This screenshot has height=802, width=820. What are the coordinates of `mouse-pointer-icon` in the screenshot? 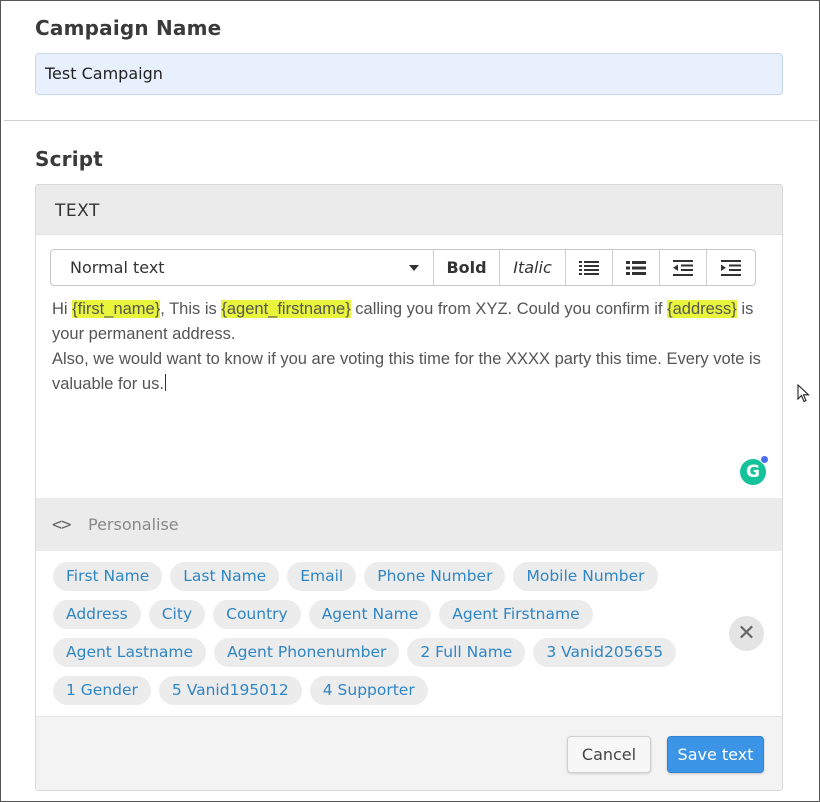 It's located at (803, 393).